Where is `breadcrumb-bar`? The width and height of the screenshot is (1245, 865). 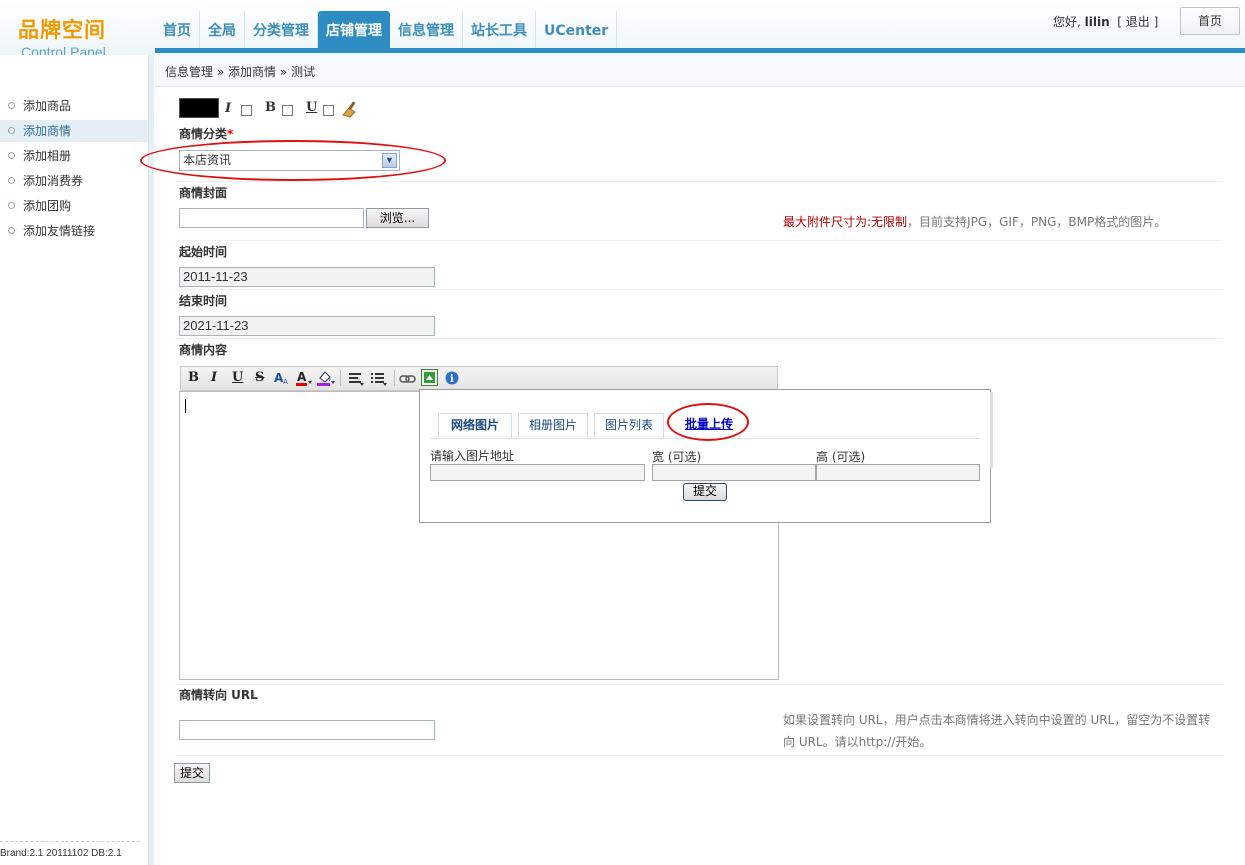 breadcrumb-bar is located at coordinates (700, 71).